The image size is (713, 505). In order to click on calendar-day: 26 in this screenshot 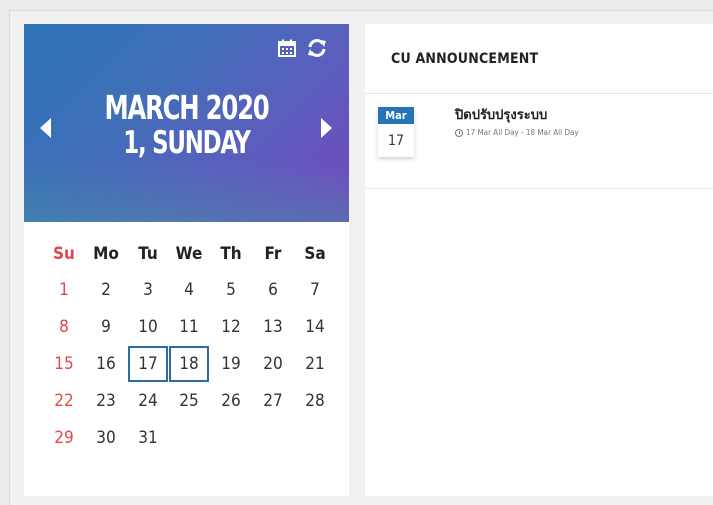, I will do `click(231, 401)`.